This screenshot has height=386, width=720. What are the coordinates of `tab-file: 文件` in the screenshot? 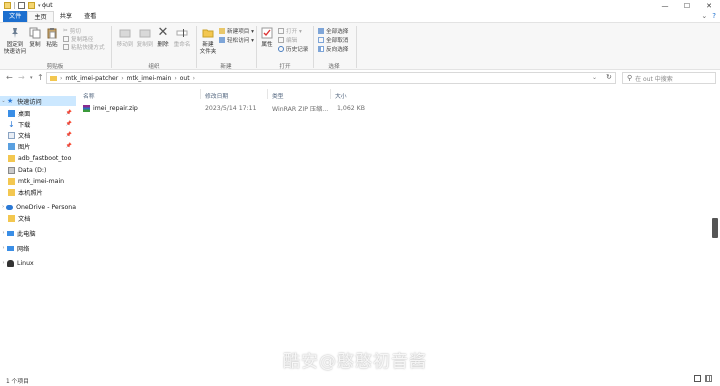 It's located at (15, 16).